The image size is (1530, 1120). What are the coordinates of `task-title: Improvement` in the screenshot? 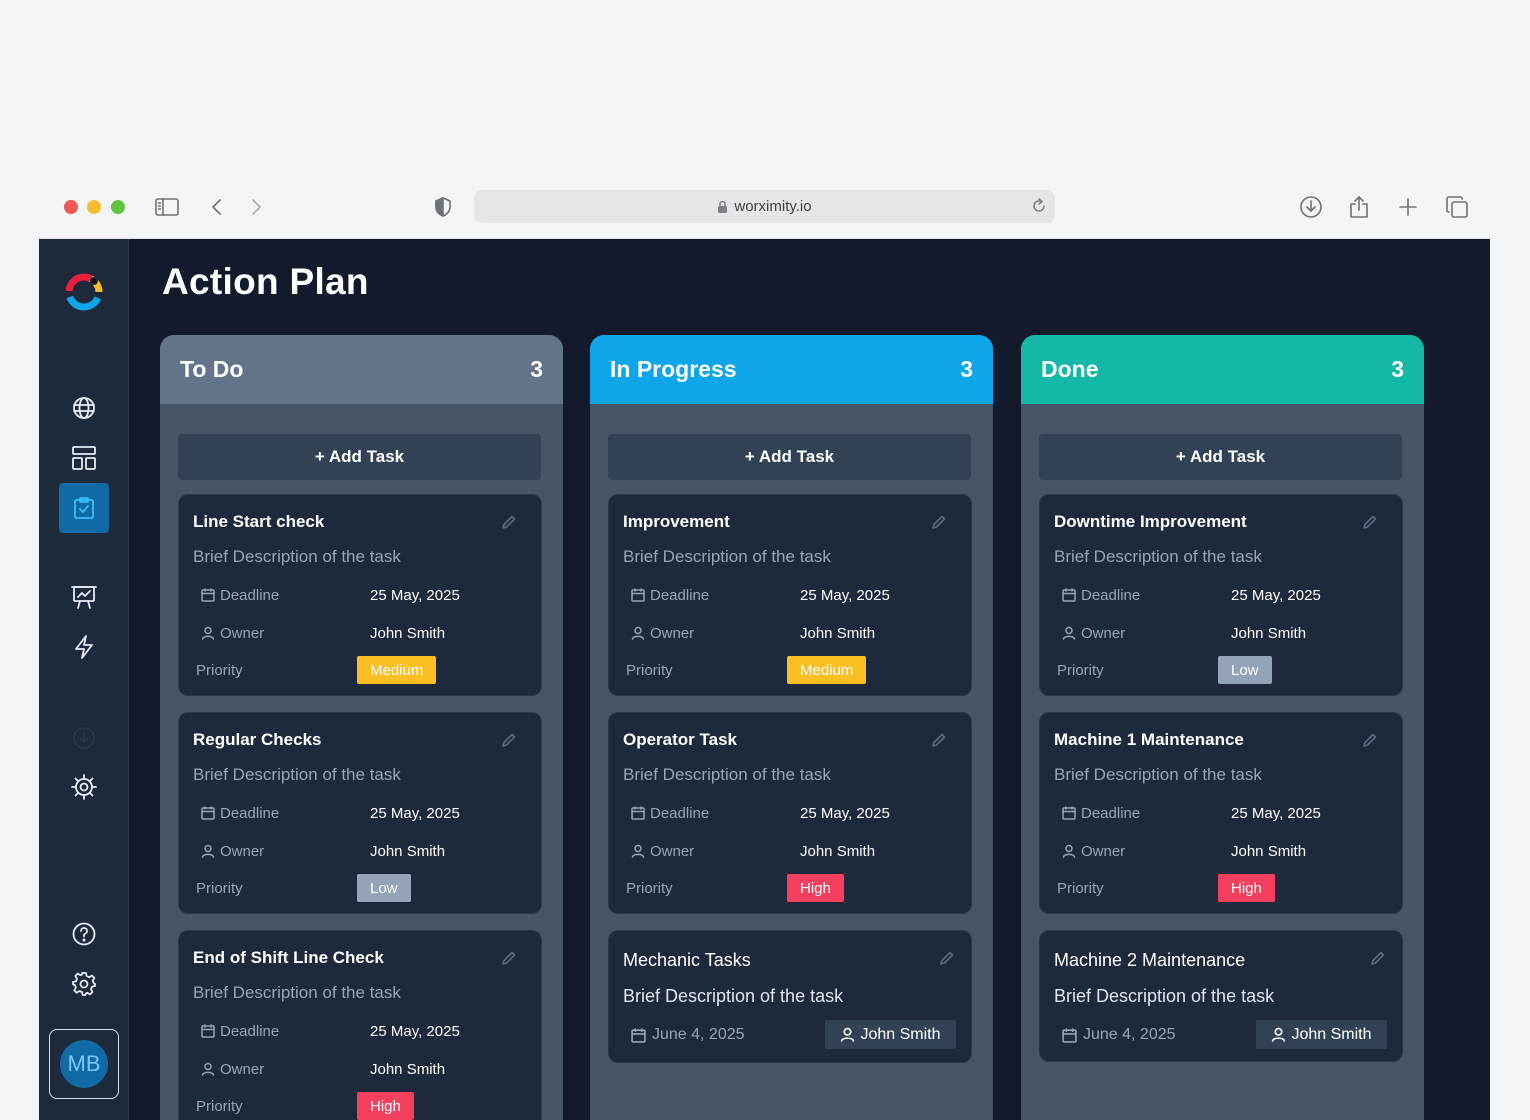 It's located at (676, 521).